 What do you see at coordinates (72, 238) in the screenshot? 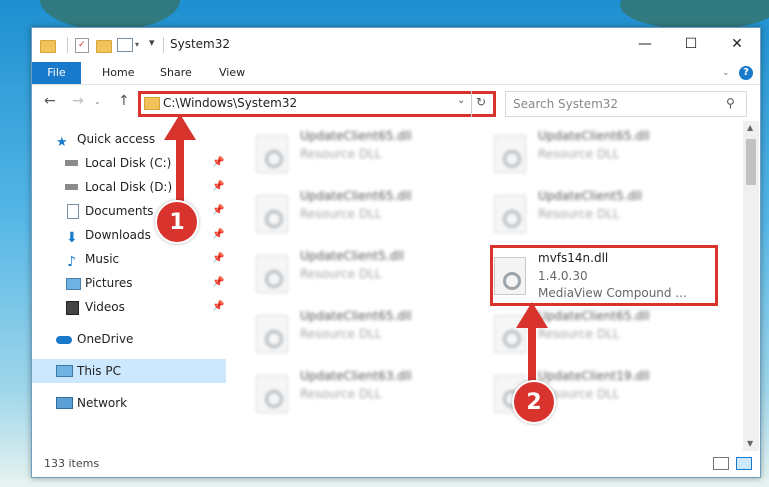
I see `download-arrow-icon: ⬇` at bounding box center [72, 238].